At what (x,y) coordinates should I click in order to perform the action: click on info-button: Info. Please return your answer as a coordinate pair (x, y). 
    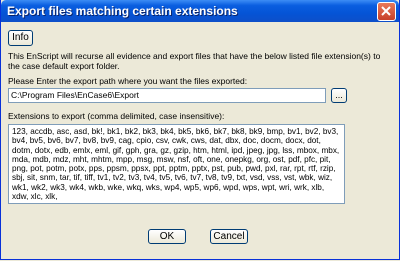
    Looking at the image, I should click on (20, 38).